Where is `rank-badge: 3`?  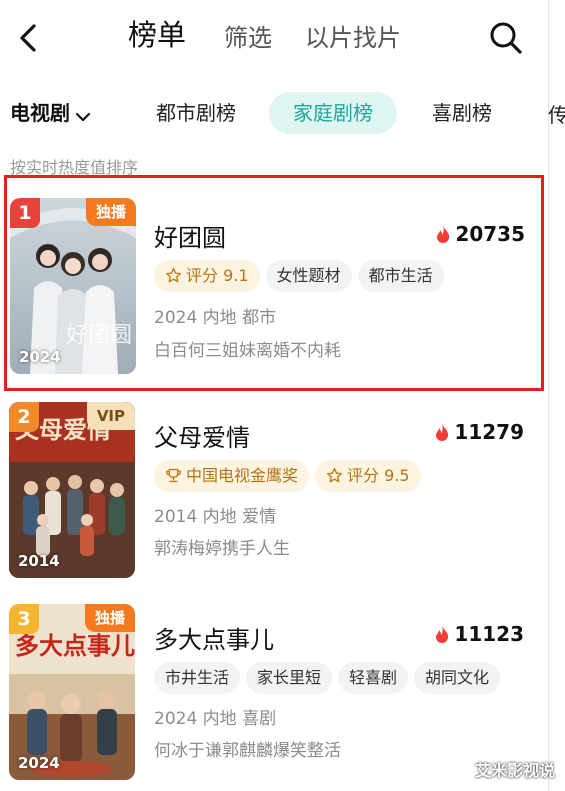
rank-badge: 3 is located at coordinates (24, 619).